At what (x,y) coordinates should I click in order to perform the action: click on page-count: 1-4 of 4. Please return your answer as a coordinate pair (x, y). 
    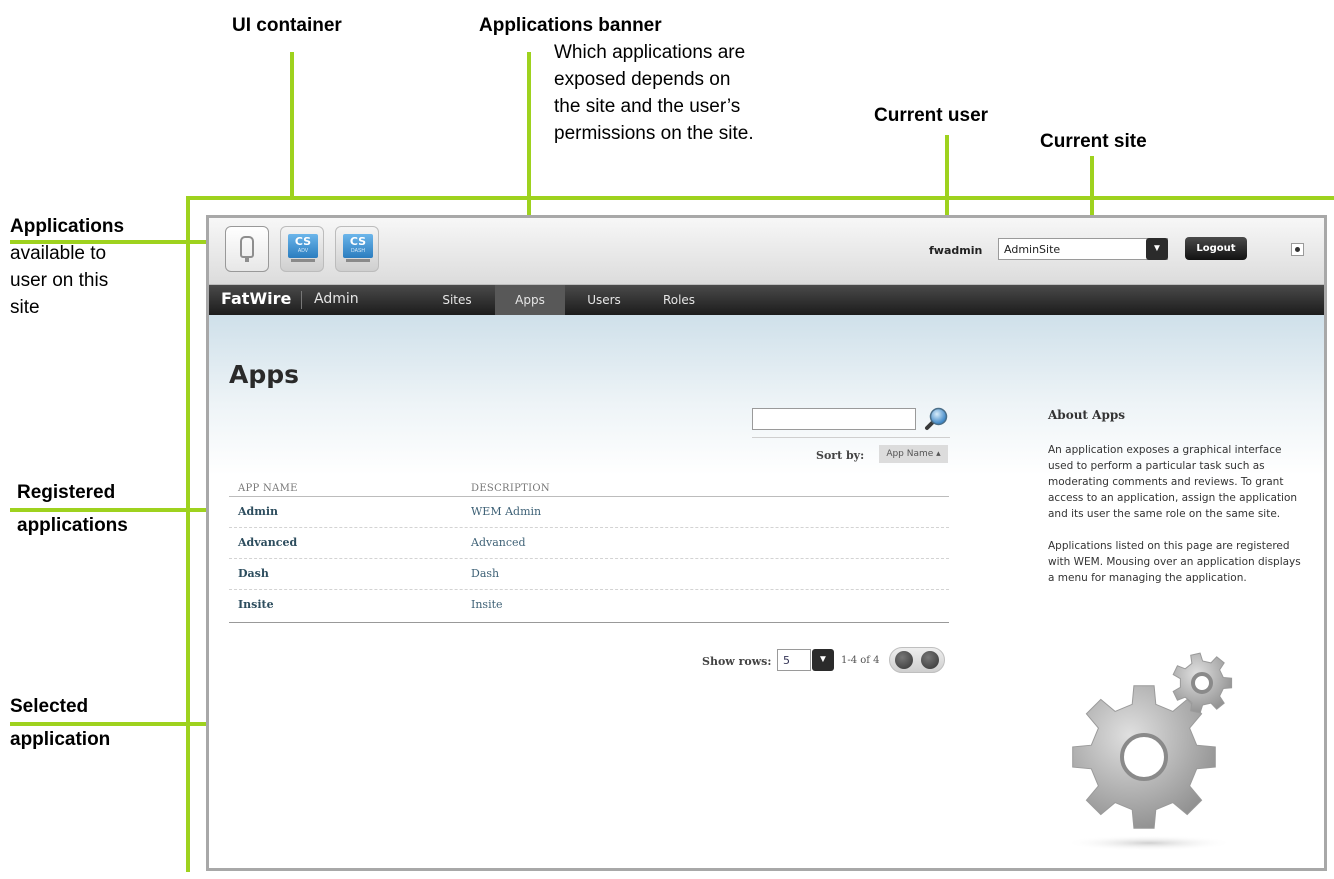
    Looking at the image, I should click on (860, 660).